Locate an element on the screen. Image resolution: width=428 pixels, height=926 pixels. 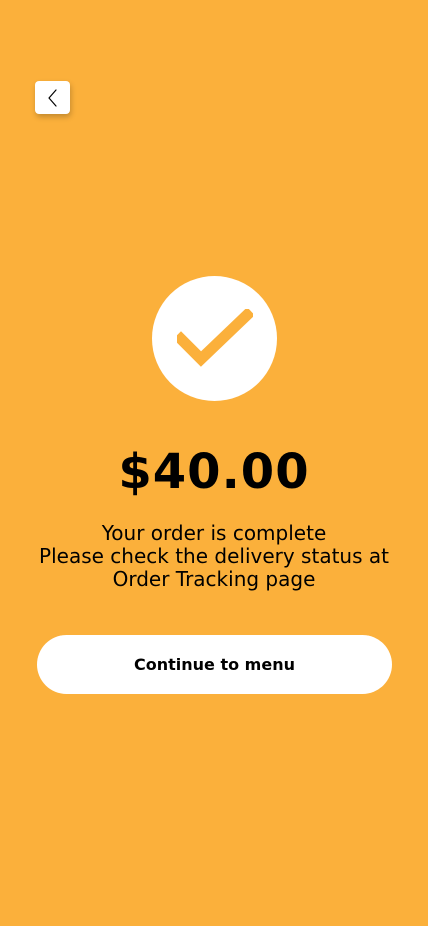
chevron-left-icon is located at coordinates (52, 97).